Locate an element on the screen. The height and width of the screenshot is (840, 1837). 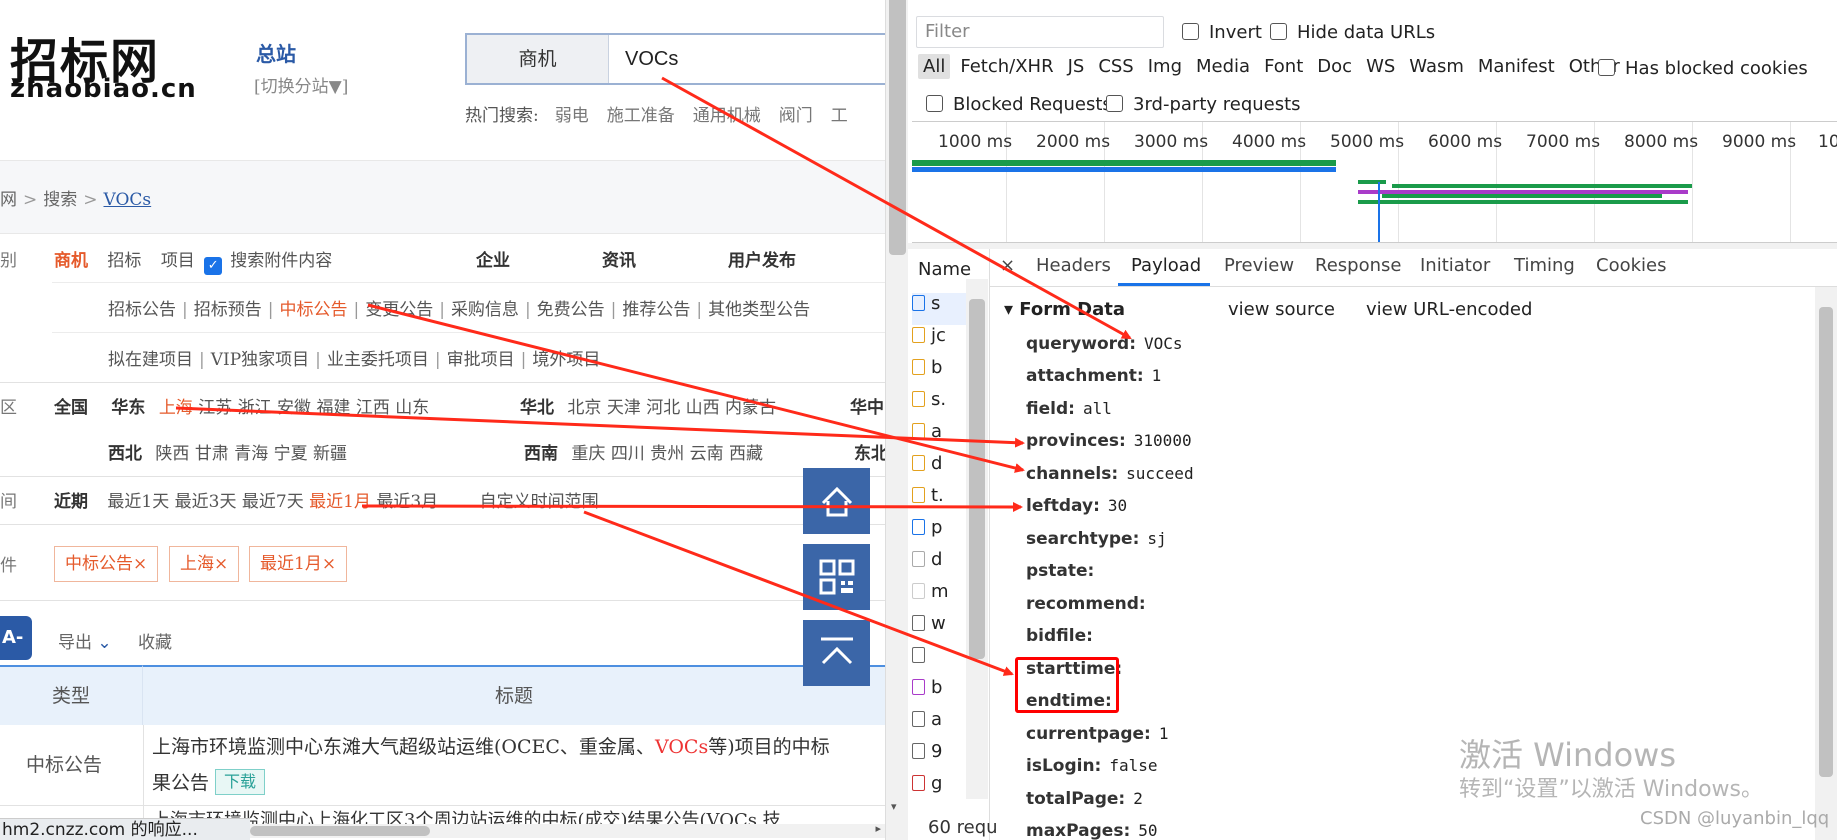
type-filter: Doc is located at coordinates (1334, 66).